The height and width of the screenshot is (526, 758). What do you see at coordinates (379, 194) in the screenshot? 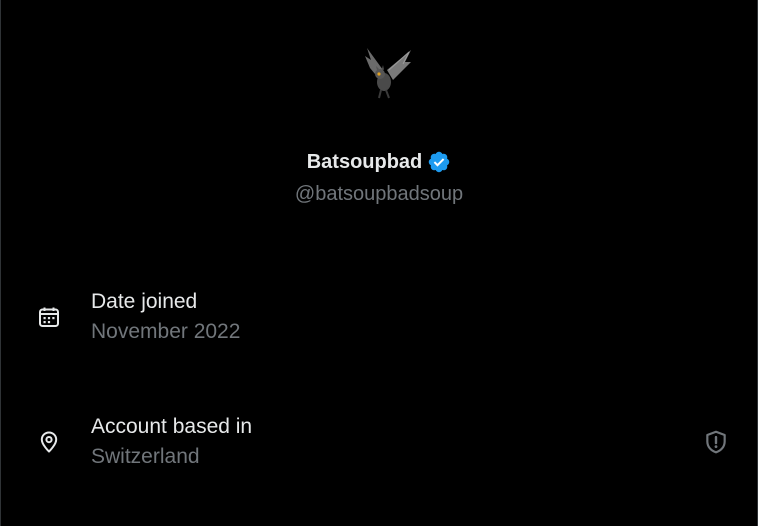
I see `profile-handle: @batsoupbadsoup` at bounding box center [379, 194].